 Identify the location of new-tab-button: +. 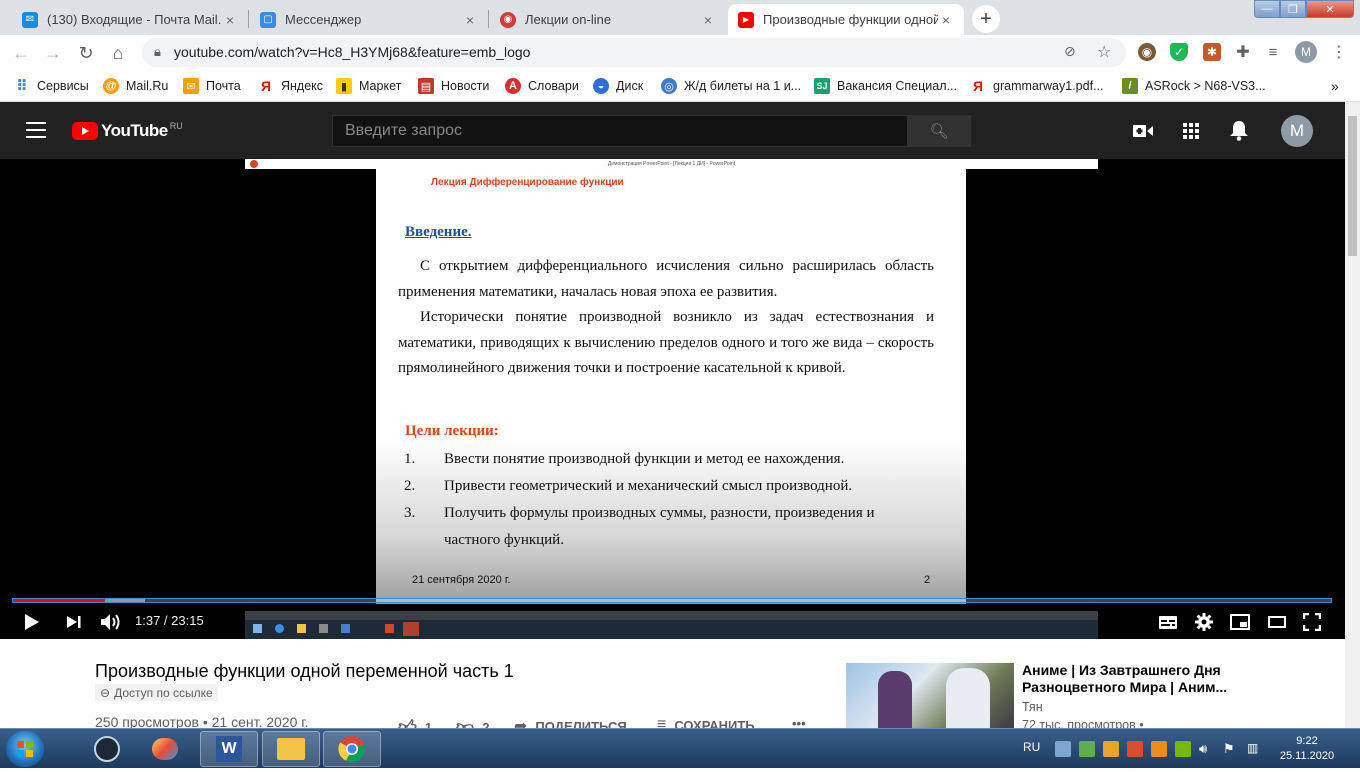
(986, 19).